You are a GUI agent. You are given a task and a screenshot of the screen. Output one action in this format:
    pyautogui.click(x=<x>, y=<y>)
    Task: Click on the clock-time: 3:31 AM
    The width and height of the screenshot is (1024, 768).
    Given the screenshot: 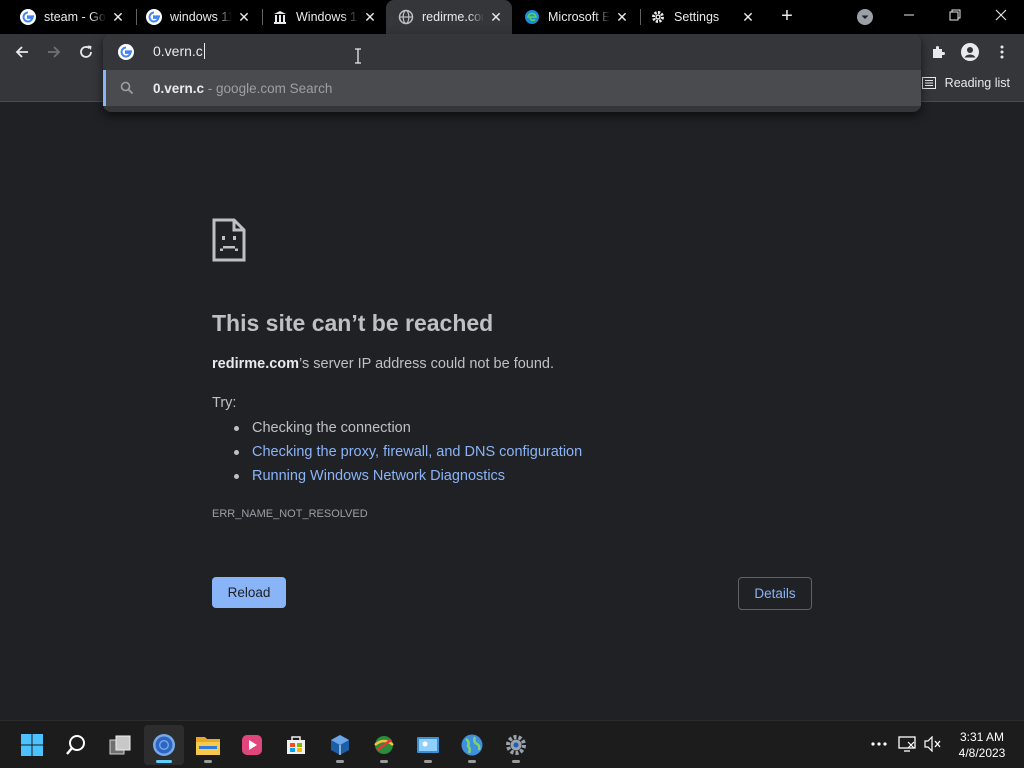 What is the action you would take?
    pyautogui.click(x=982, y=737)
    